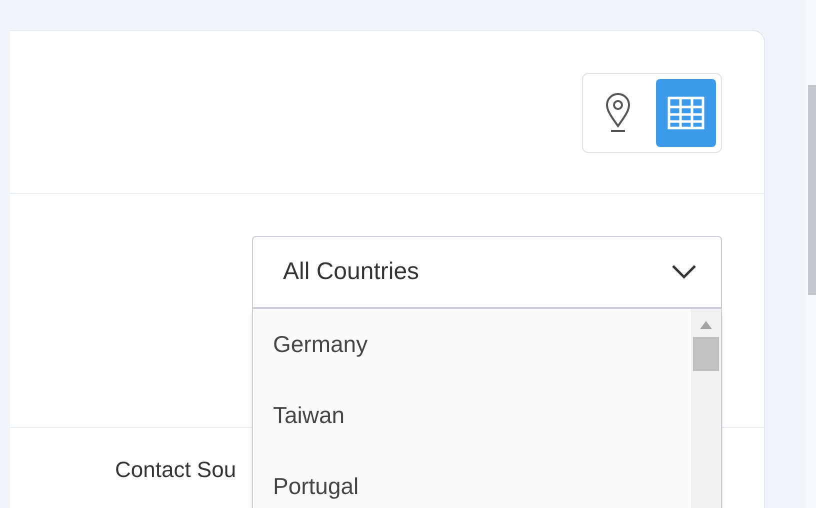 The height and width of the screenshot is (508, 816). I want to click on page-scrollbar-thumb, so click(812, 190).